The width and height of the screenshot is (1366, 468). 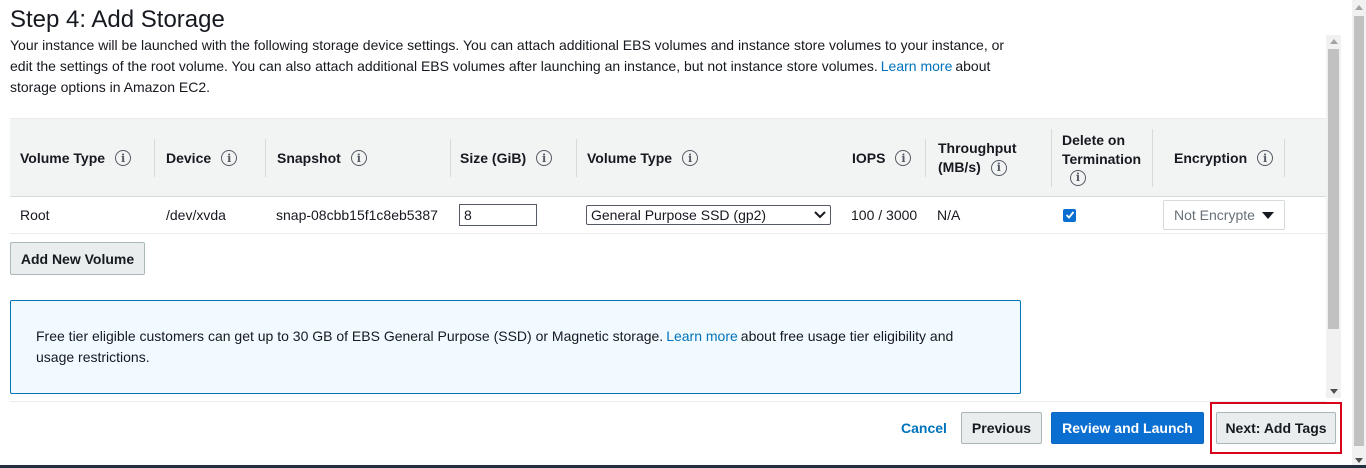 I want to click on cell-volume-type: Root, so click(x=35, y=215).